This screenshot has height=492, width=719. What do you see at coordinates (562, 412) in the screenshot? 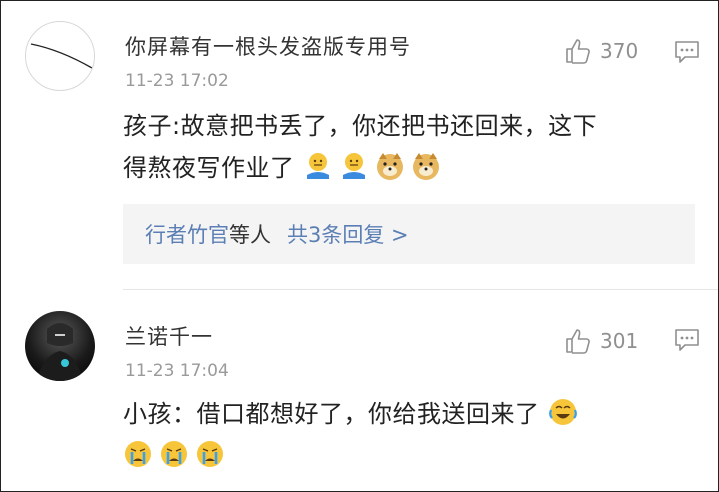
I see `laugh-cry-emoji-icon` at bounding box center [562, 412].